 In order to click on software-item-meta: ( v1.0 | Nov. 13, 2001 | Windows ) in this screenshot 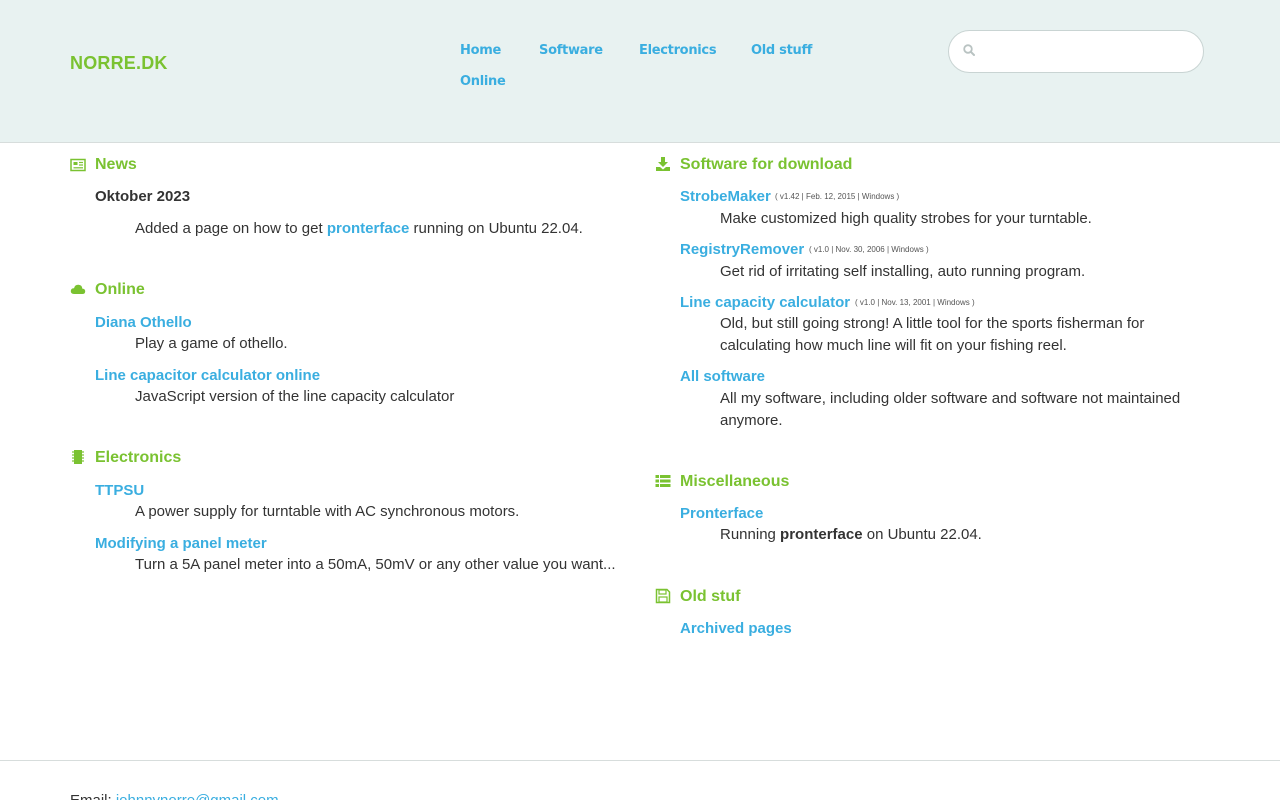, I will do `click(915, 302)`.